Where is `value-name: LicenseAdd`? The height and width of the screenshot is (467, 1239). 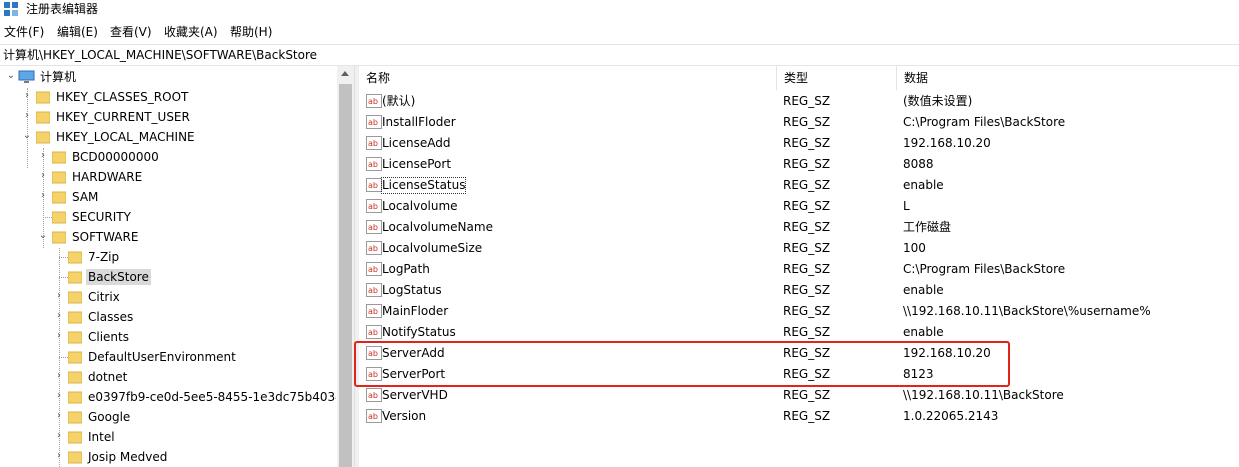 value-name: LicenseAdd is located at coordinates (416, 143).